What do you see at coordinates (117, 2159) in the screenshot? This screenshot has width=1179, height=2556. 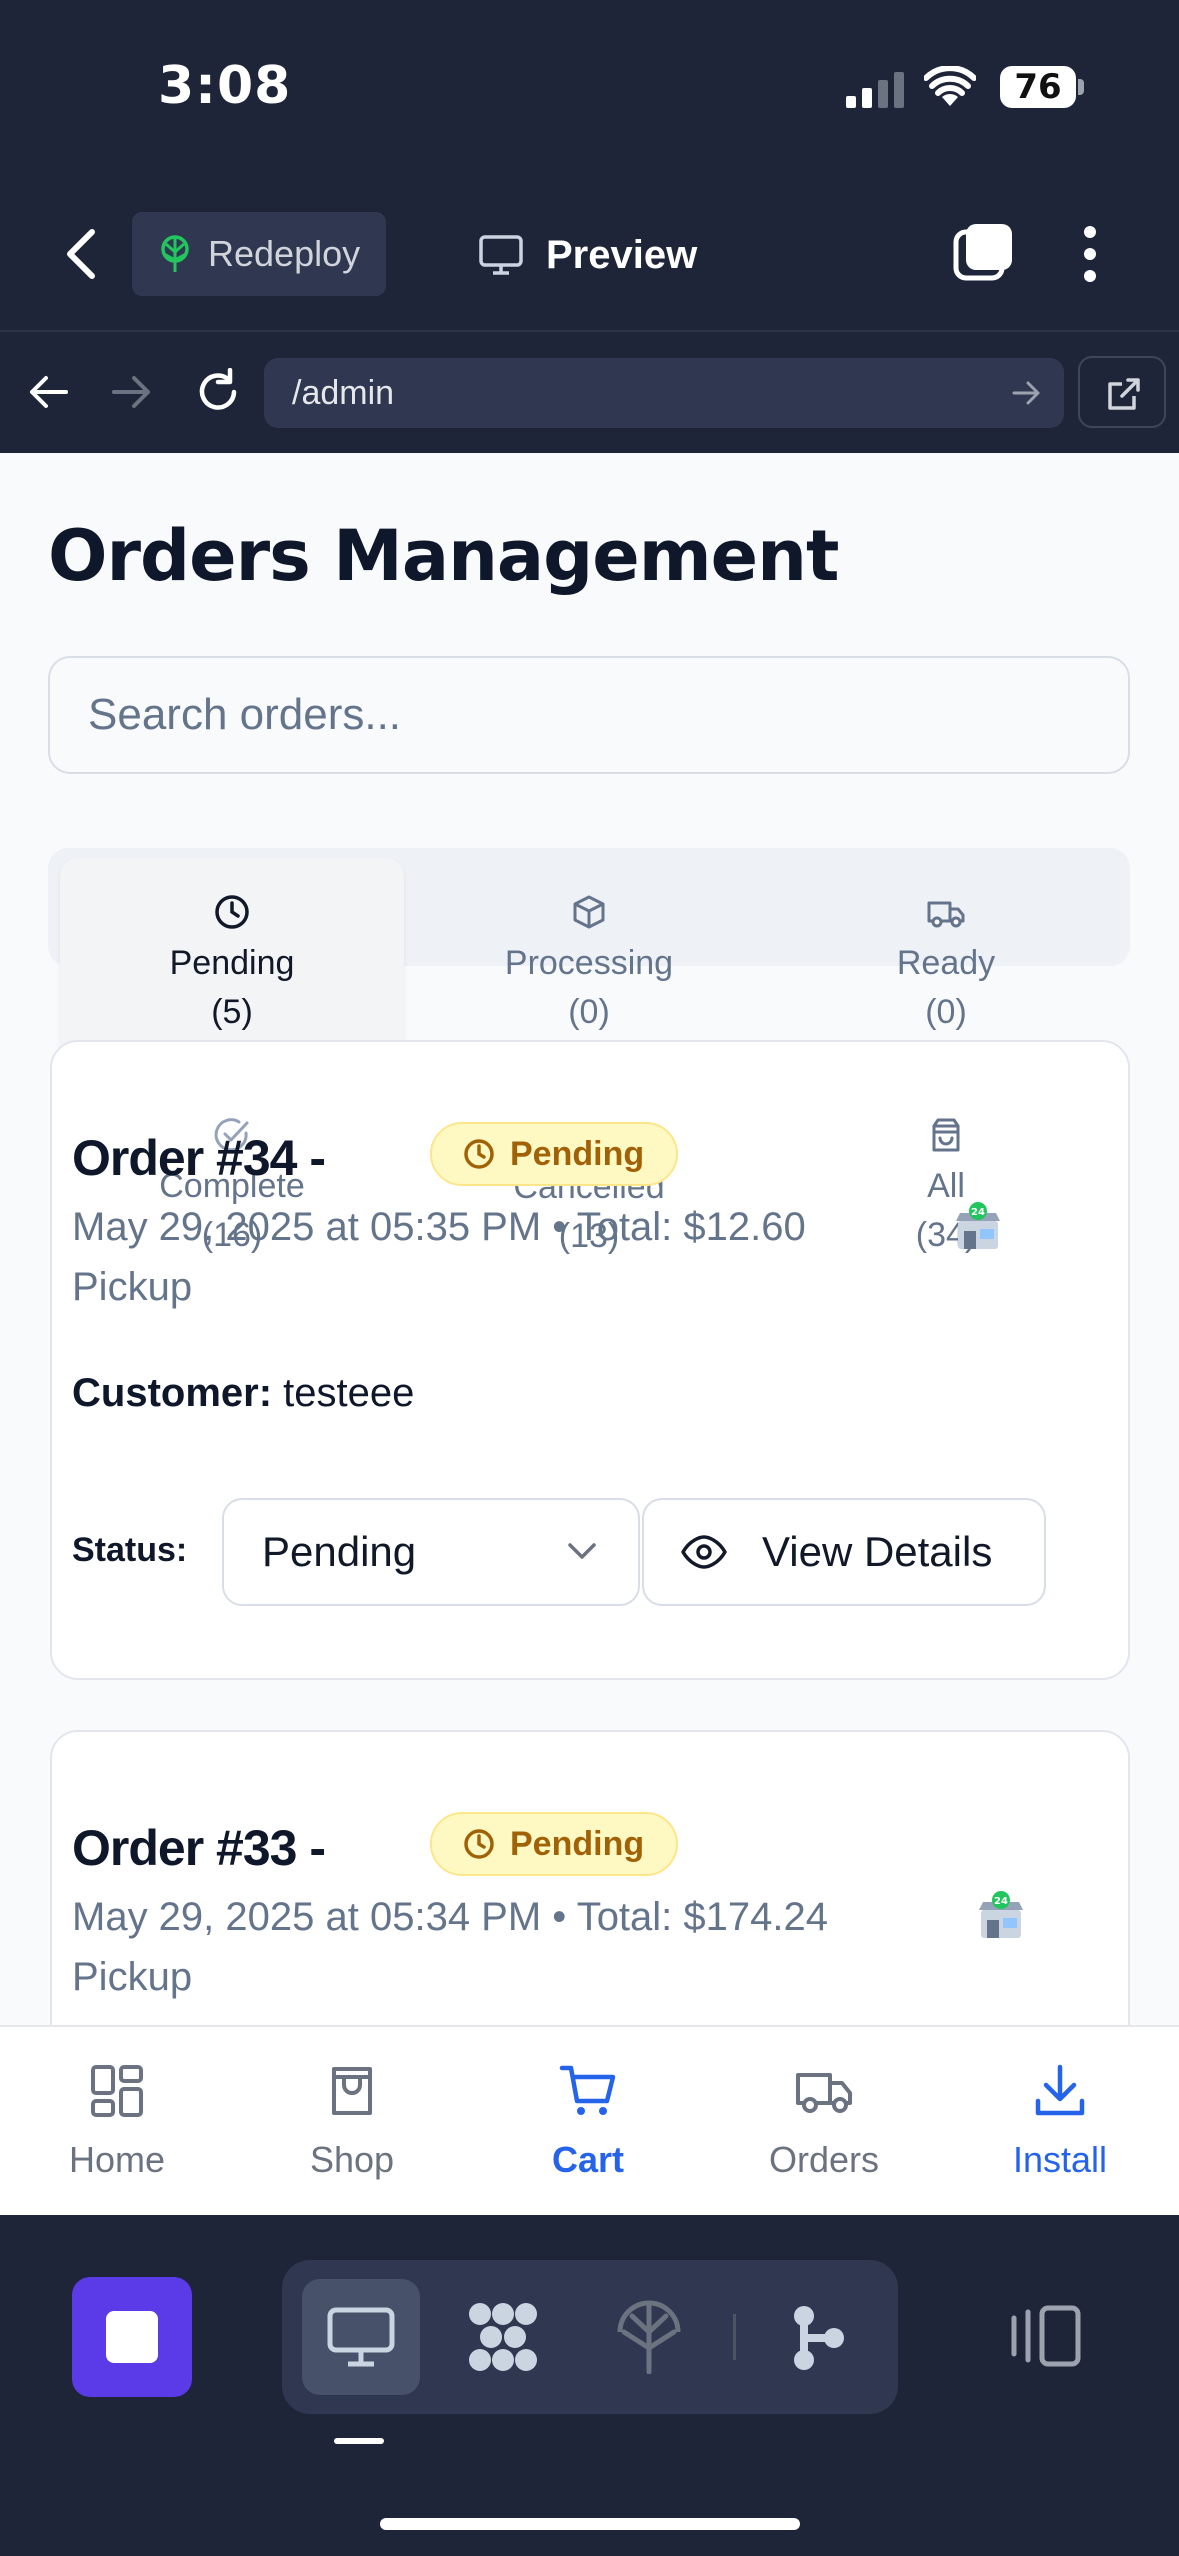 I see `nav-home-label: Home` at bounding box center [117, 2159].